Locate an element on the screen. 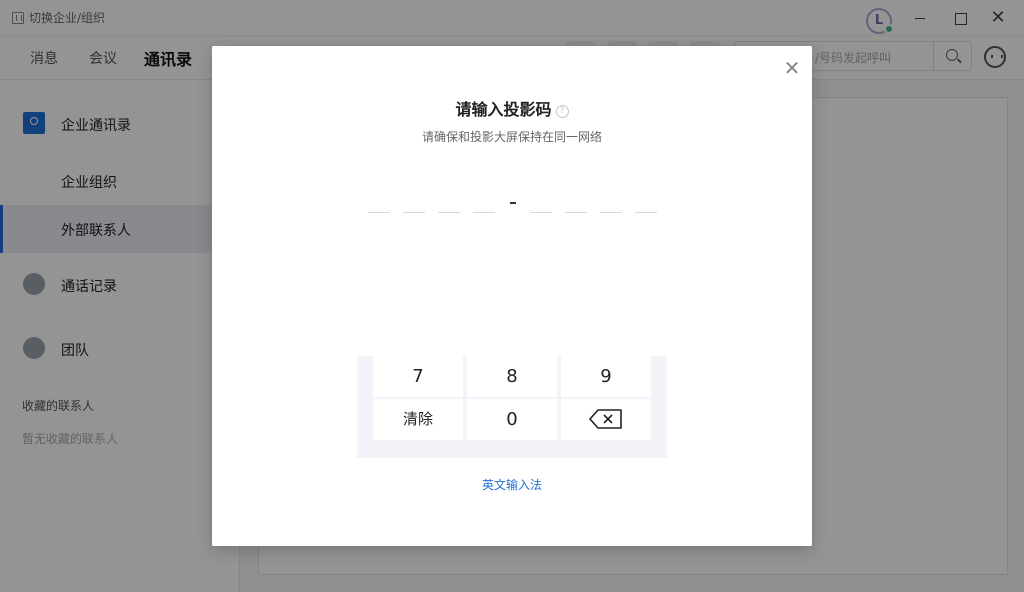  backspace-icon is located at coordinates (605, 419).